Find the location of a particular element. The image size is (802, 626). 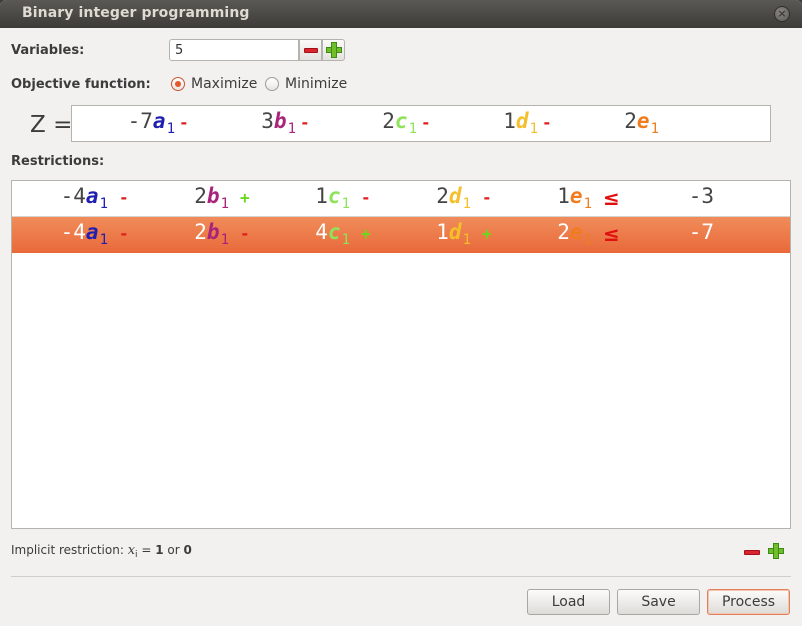

title-bar: × Binary integer programming is located at coordinates (401, 14).